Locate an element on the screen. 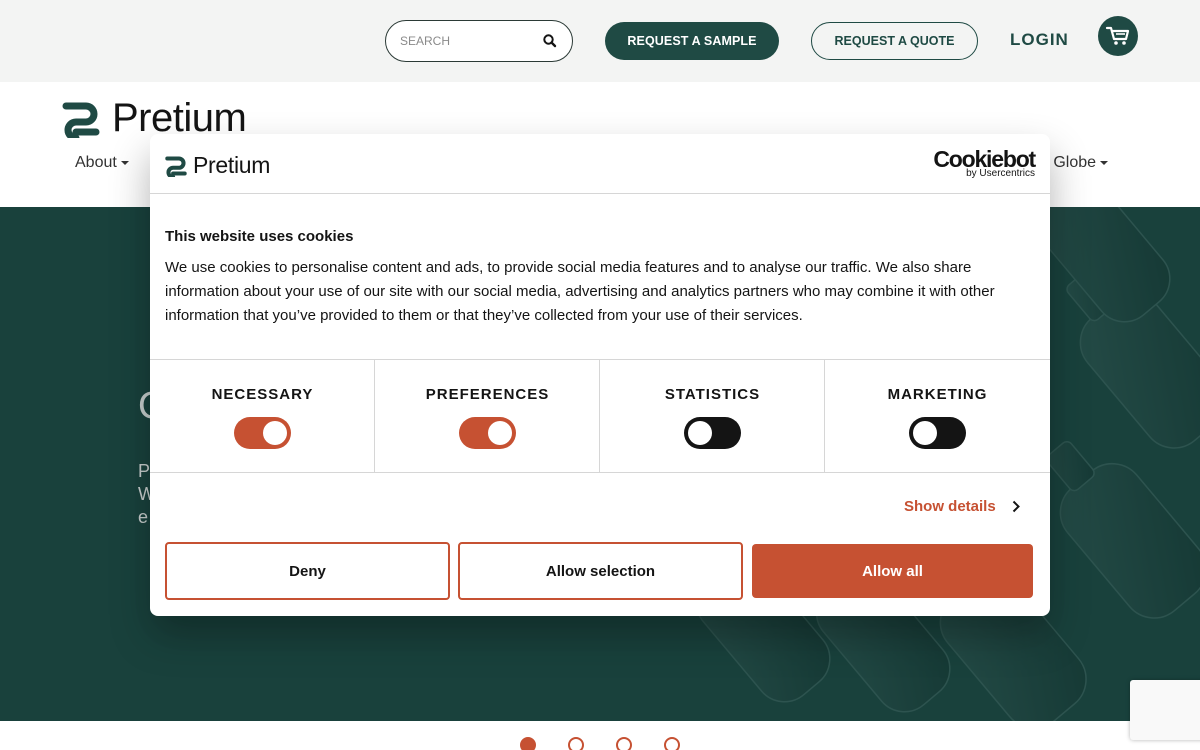  show-details-link: Show details is located at coordinates (962, 506).